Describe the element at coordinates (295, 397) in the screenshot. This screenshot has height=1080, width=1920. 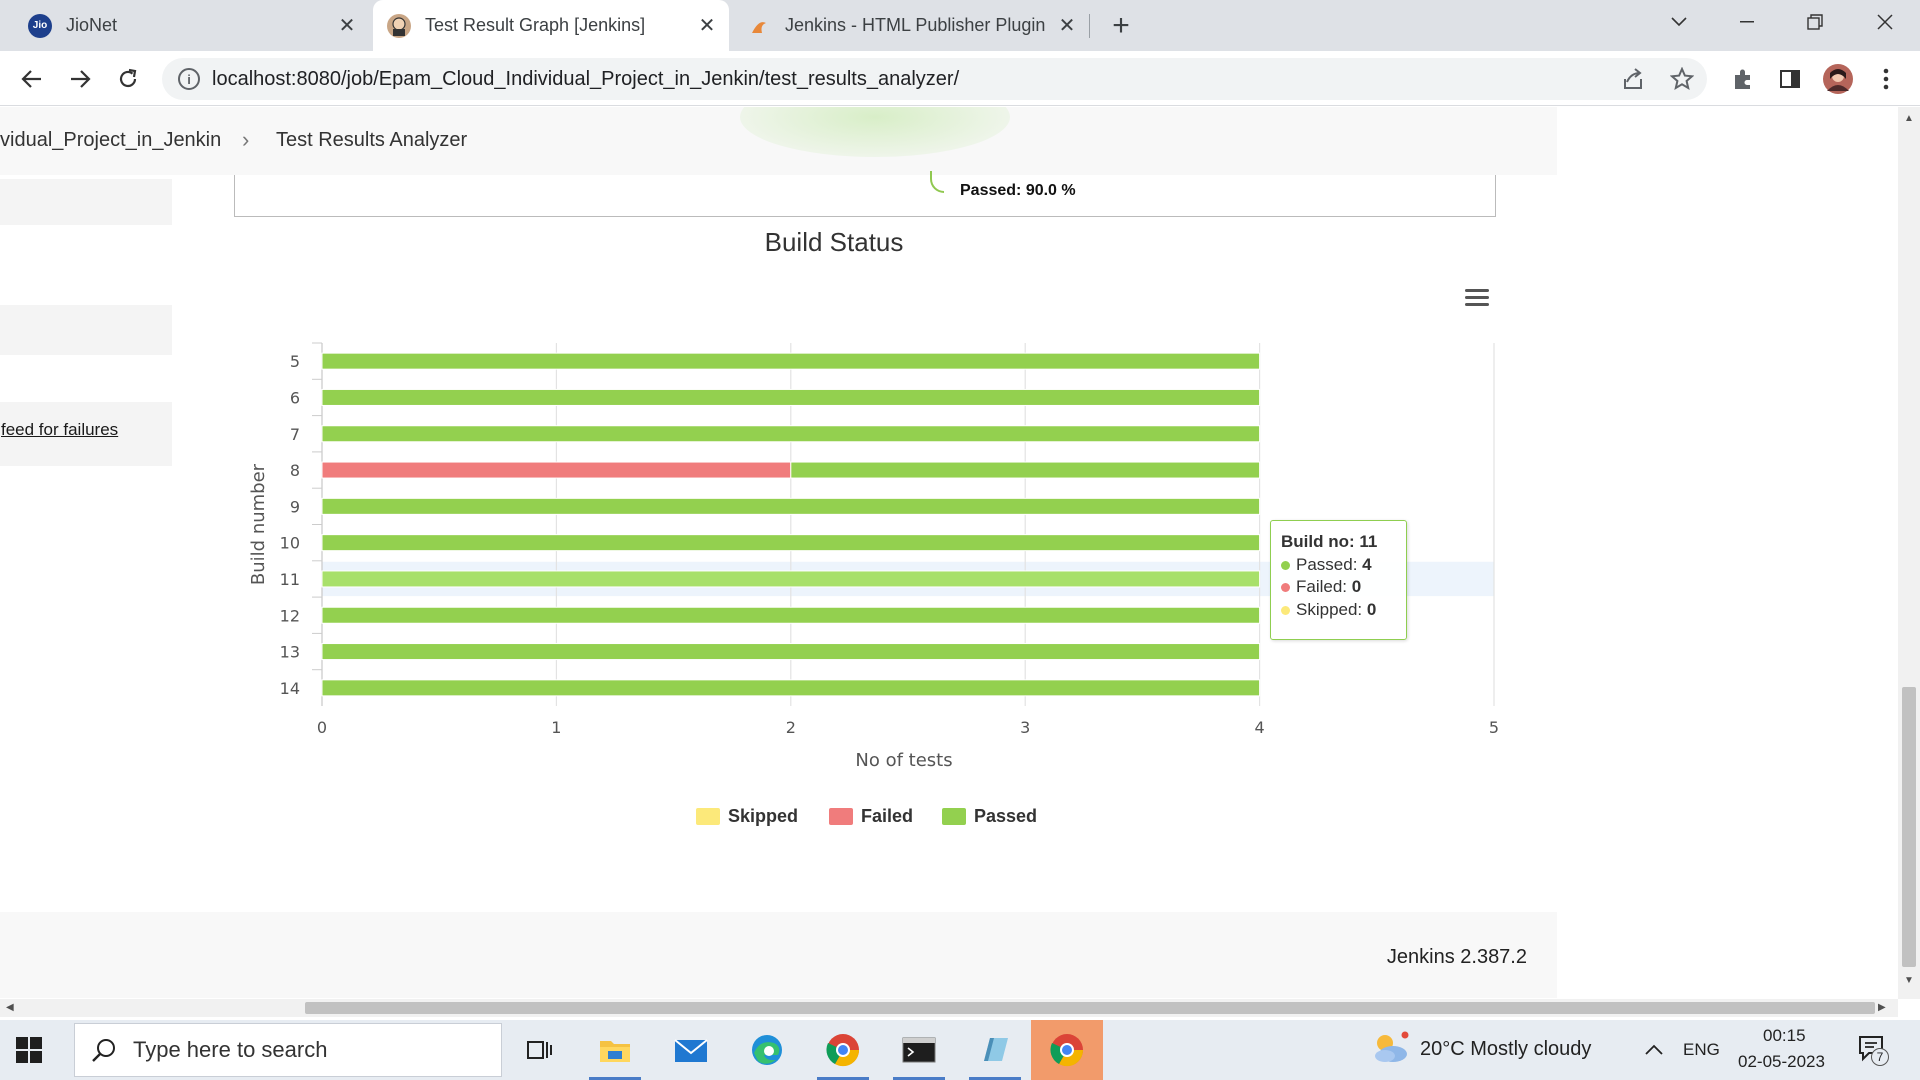
I see `y-tick-label: 6` at that location.